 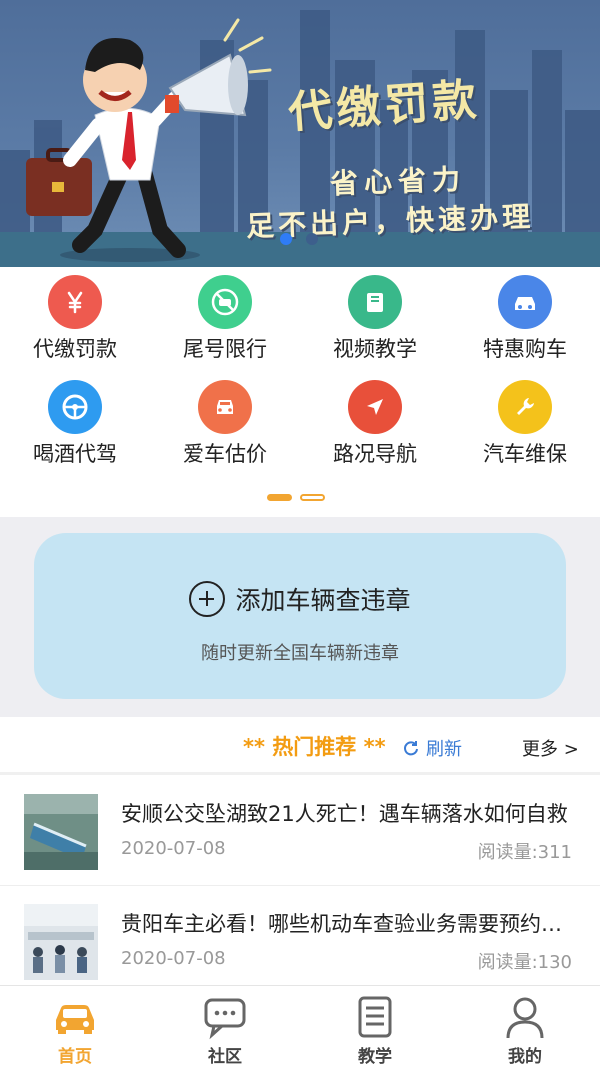 I want to click on news-read-count: 阅读量:311, so click(x=524, y=852).